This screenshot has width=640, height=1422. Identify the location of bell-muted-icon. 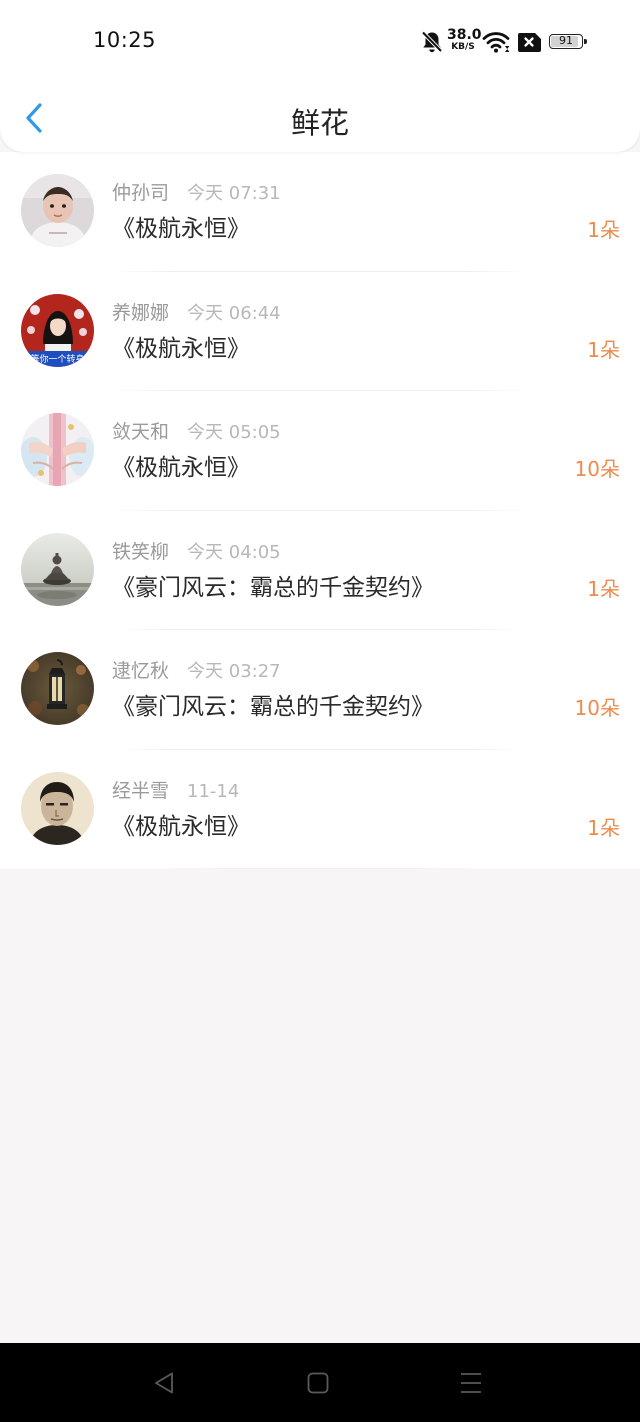
(432, 44).